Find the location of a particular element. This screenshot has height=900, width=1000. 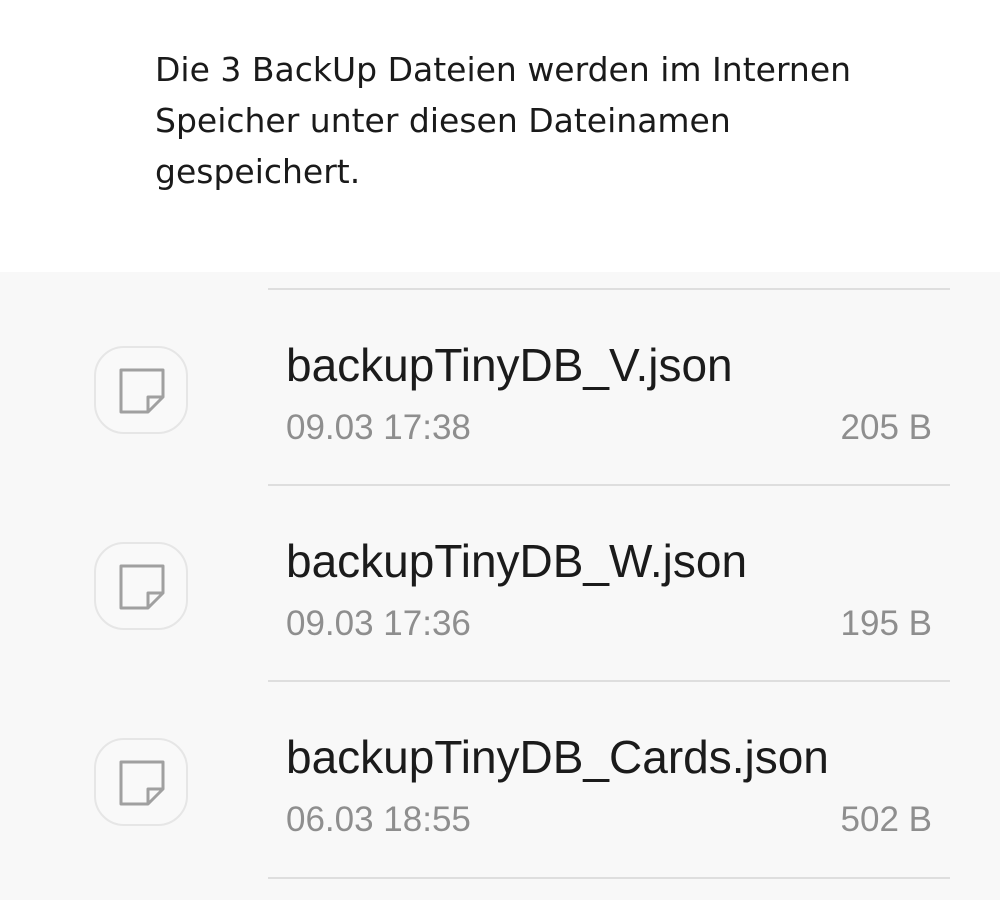

file-date: 09.03 17:38 is located at coordinates (378, 427).